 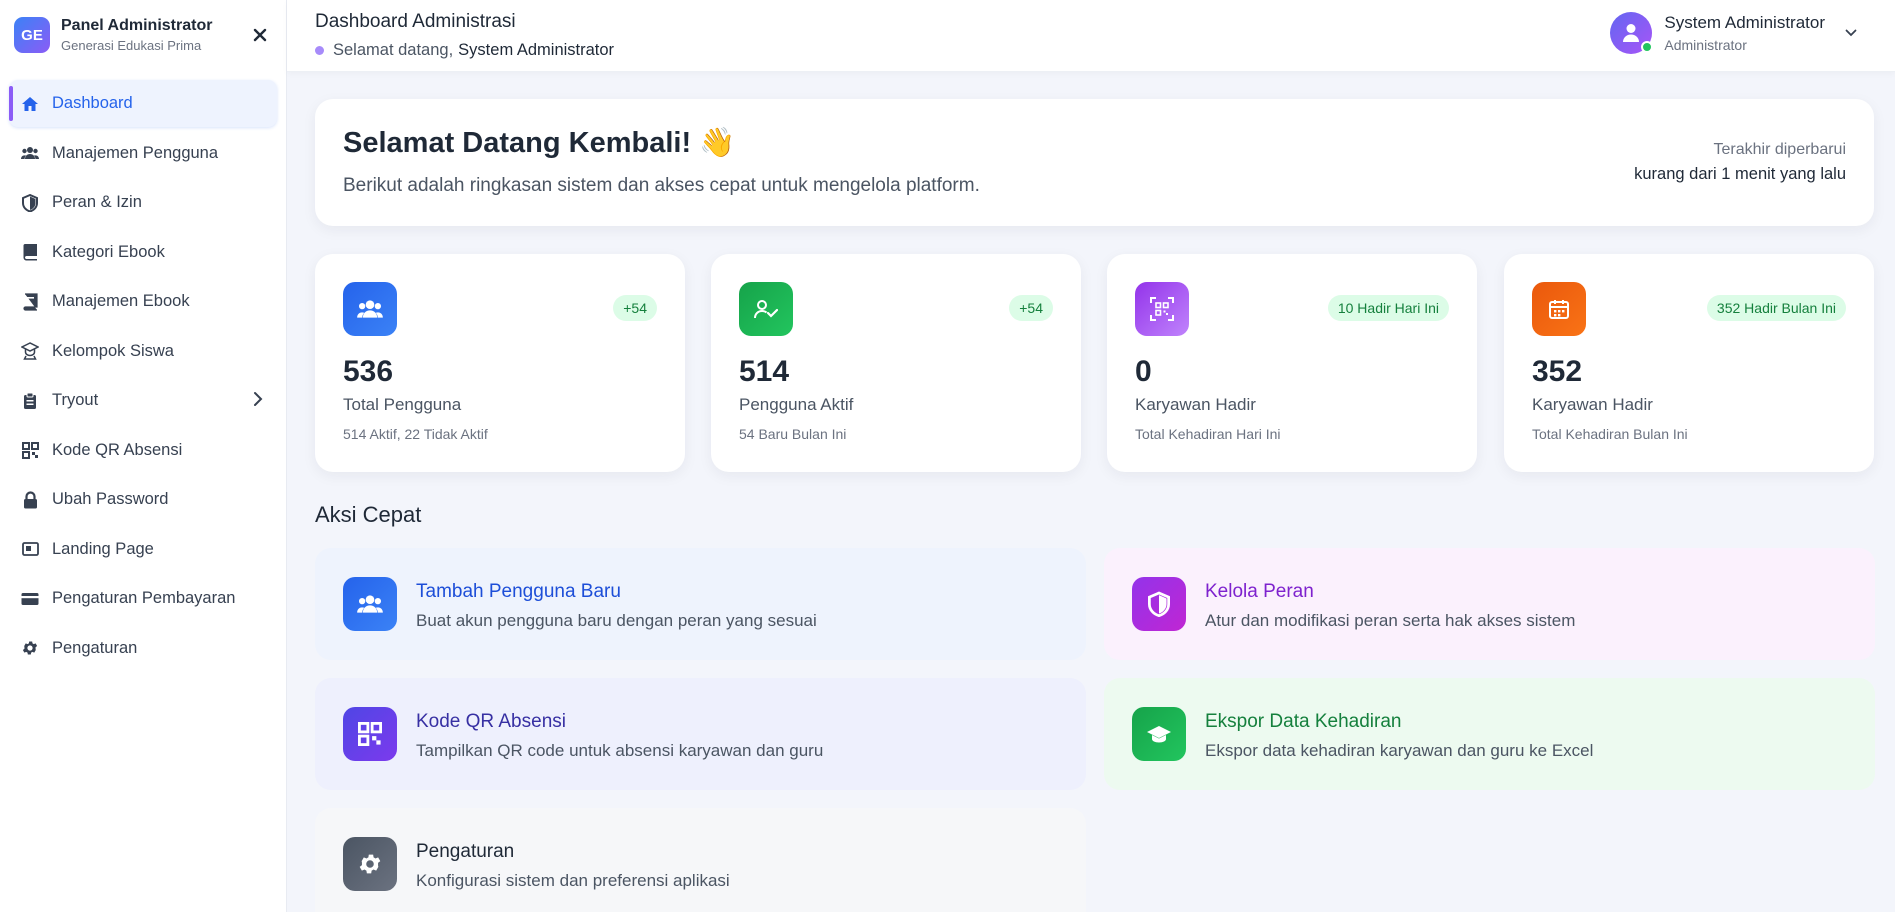 What do you see at coordinates (1779, 149) in the screenshot?
I see `last-updated-label: Terakhir diperbarui` at bounding box center [1779, 149].